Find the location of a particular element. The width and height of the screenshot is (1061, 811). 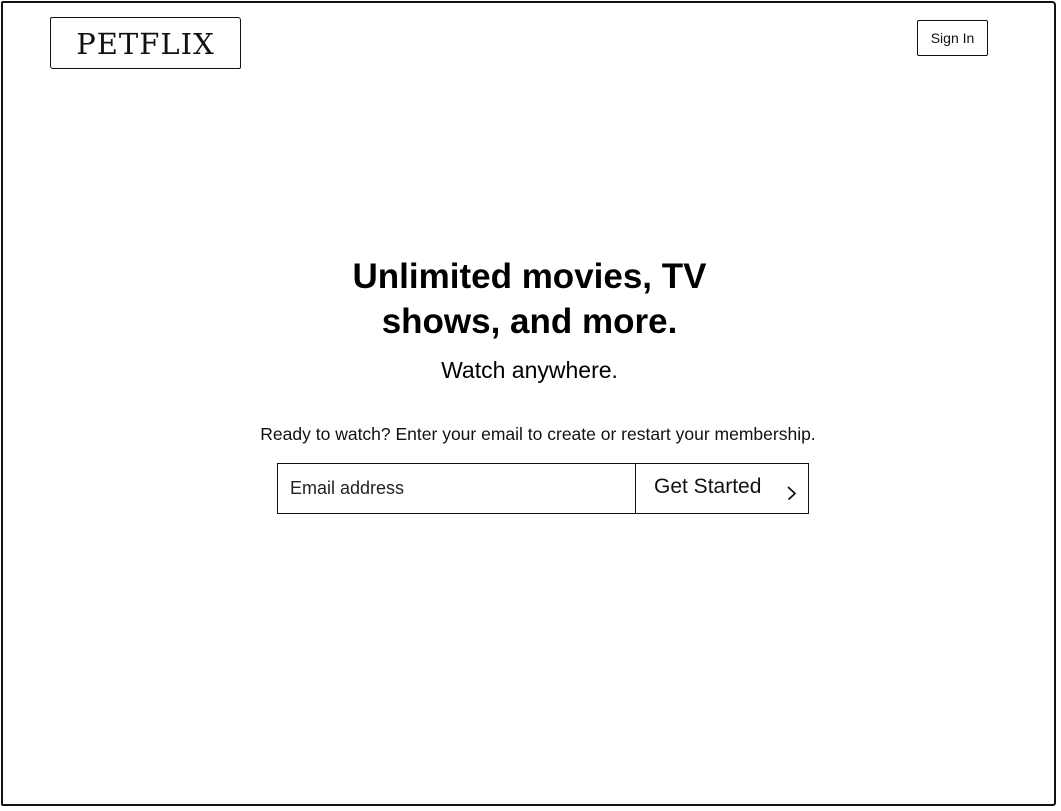

hero-title: Unlimited movies, TV shows, and more. is located at coordinates (530, 299).